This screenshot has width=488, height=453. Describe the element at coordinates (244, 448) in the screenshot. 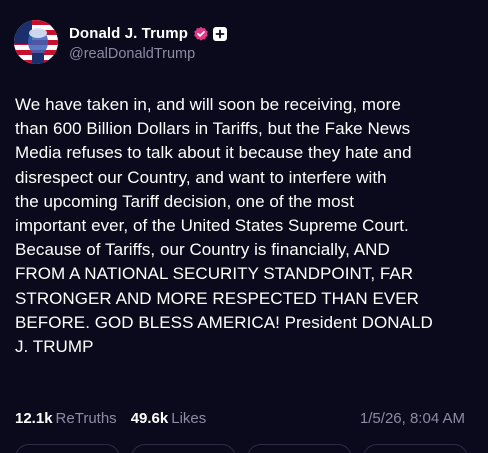

I see `action-bar` at that location.